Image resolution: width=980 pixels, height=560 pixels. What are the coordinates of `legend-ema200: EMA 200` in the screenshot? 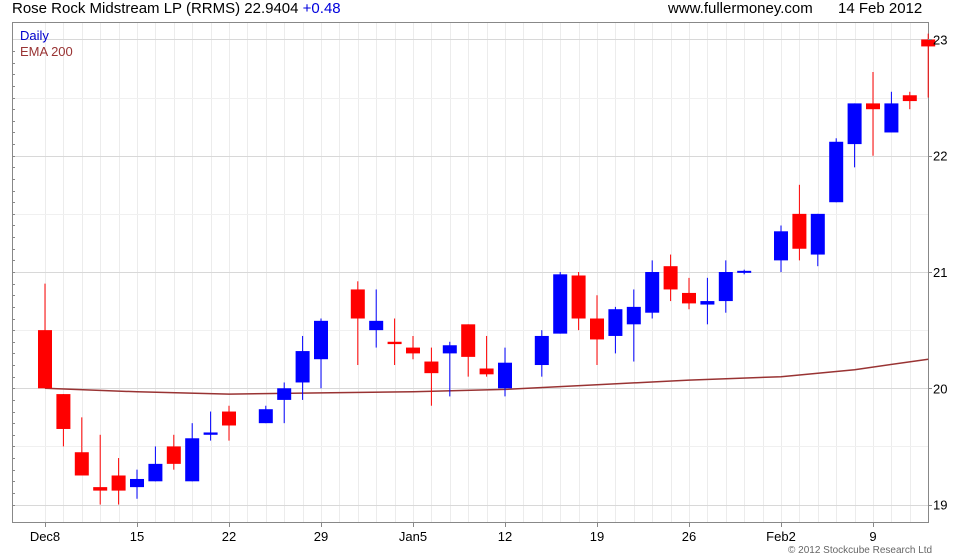 It's located at (46, 51).